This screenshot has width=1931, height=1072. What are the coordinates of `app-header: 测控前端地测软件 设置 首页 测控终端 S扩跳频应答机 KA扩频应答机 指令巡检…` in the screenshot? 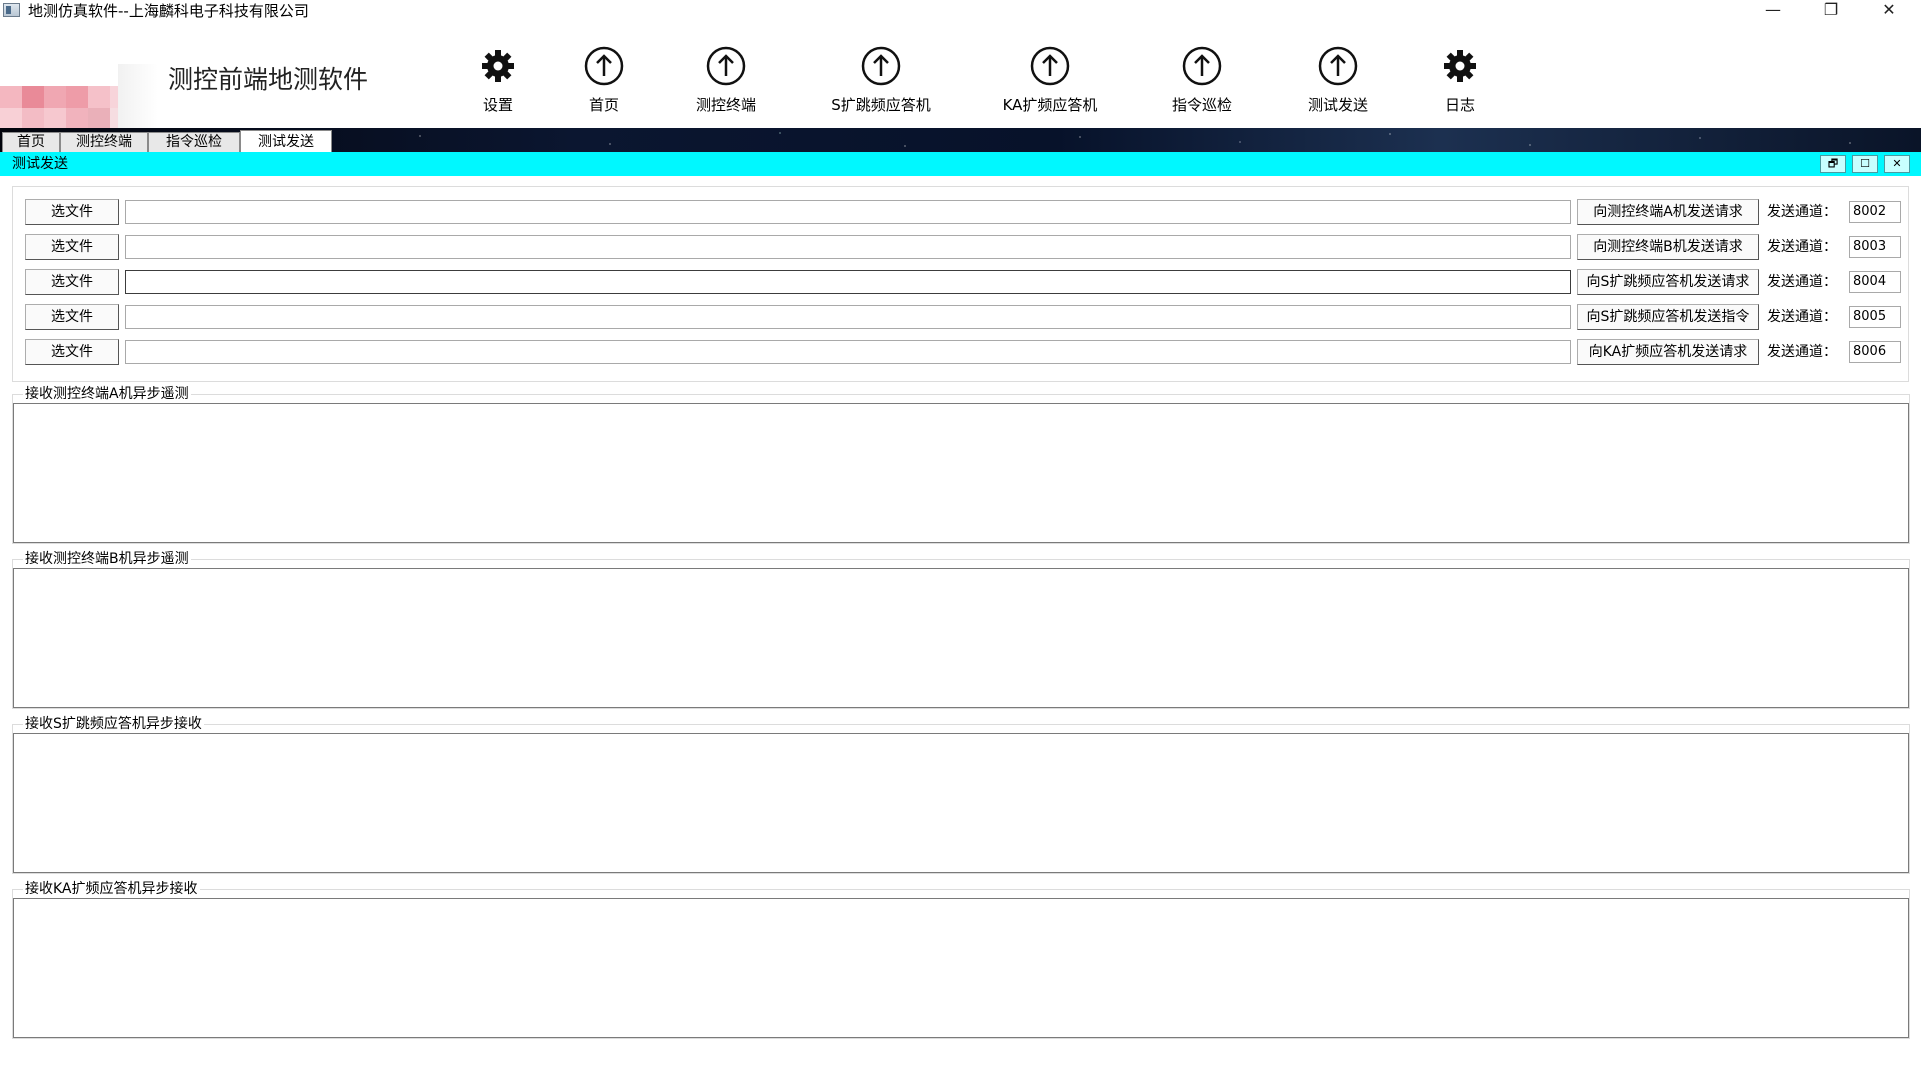 It's located at (965, 87).